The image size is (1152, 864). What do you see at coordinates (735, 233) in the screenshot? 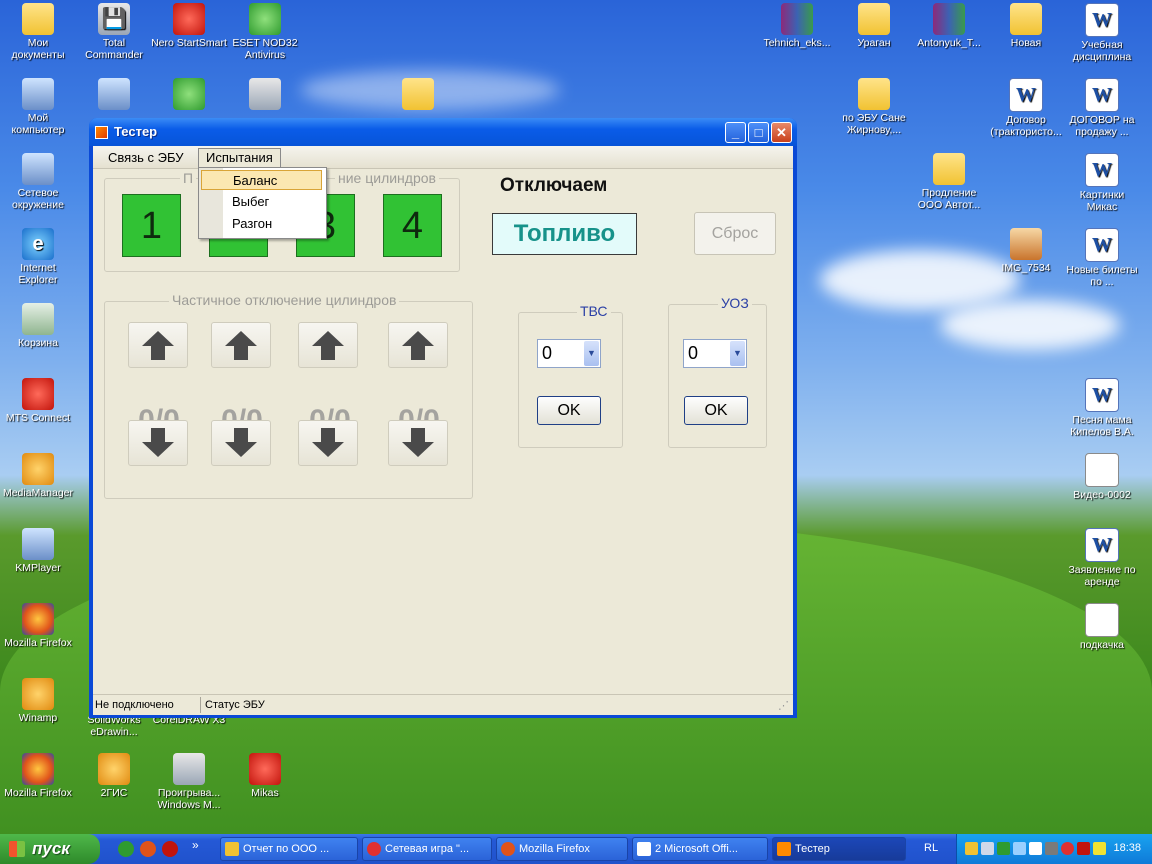
I see `reset-button: Сброс` at bounding box center [735, 233].